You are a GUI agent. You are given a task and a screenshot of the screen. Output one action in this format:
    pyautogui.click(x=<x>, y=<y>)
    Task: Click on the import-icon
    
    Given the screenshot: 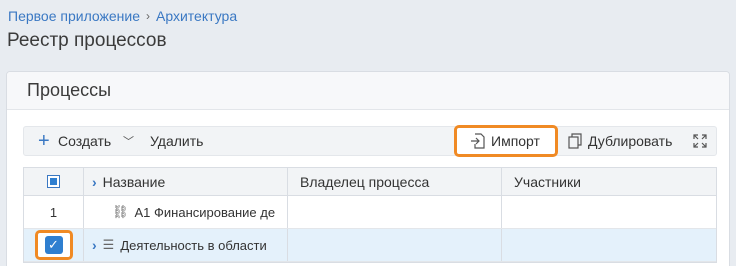 What is the action you would take?
    pyautogui.click(x=478, y=141)
    